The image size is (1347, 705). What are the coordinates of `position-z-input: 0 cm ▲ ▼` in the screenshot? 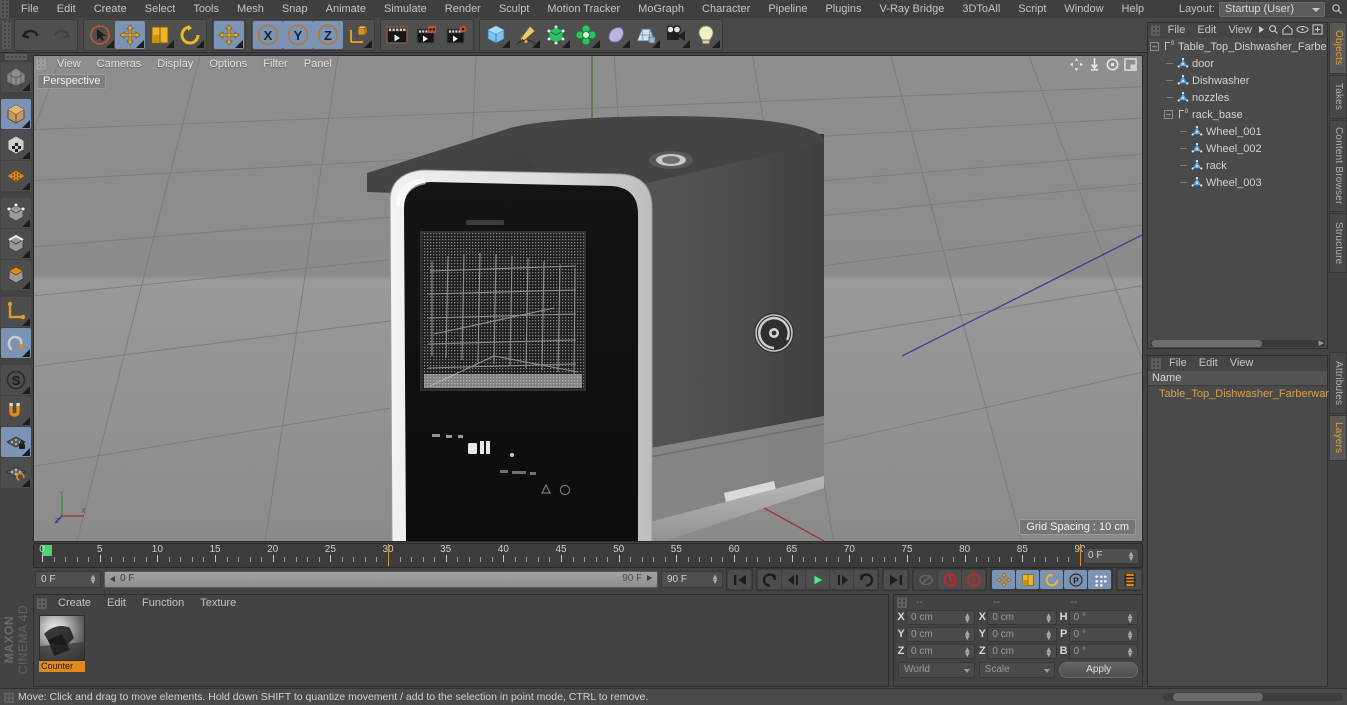 It's located at (941, 651).